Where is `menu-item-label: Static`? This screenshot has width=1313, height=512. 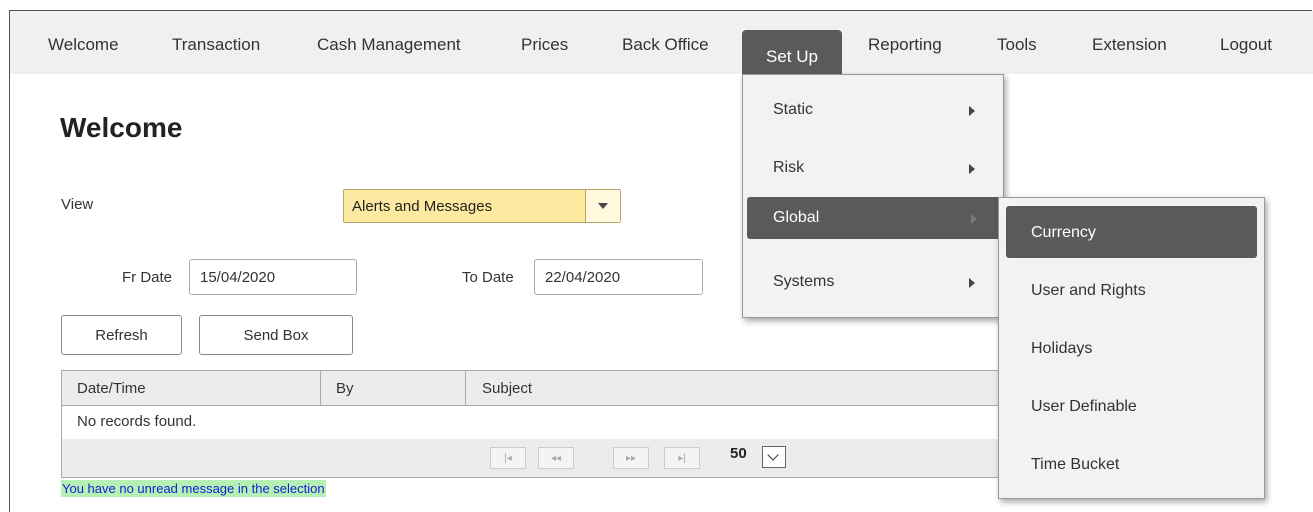
menu-item-label: Static is located at coordinates (793, 109).